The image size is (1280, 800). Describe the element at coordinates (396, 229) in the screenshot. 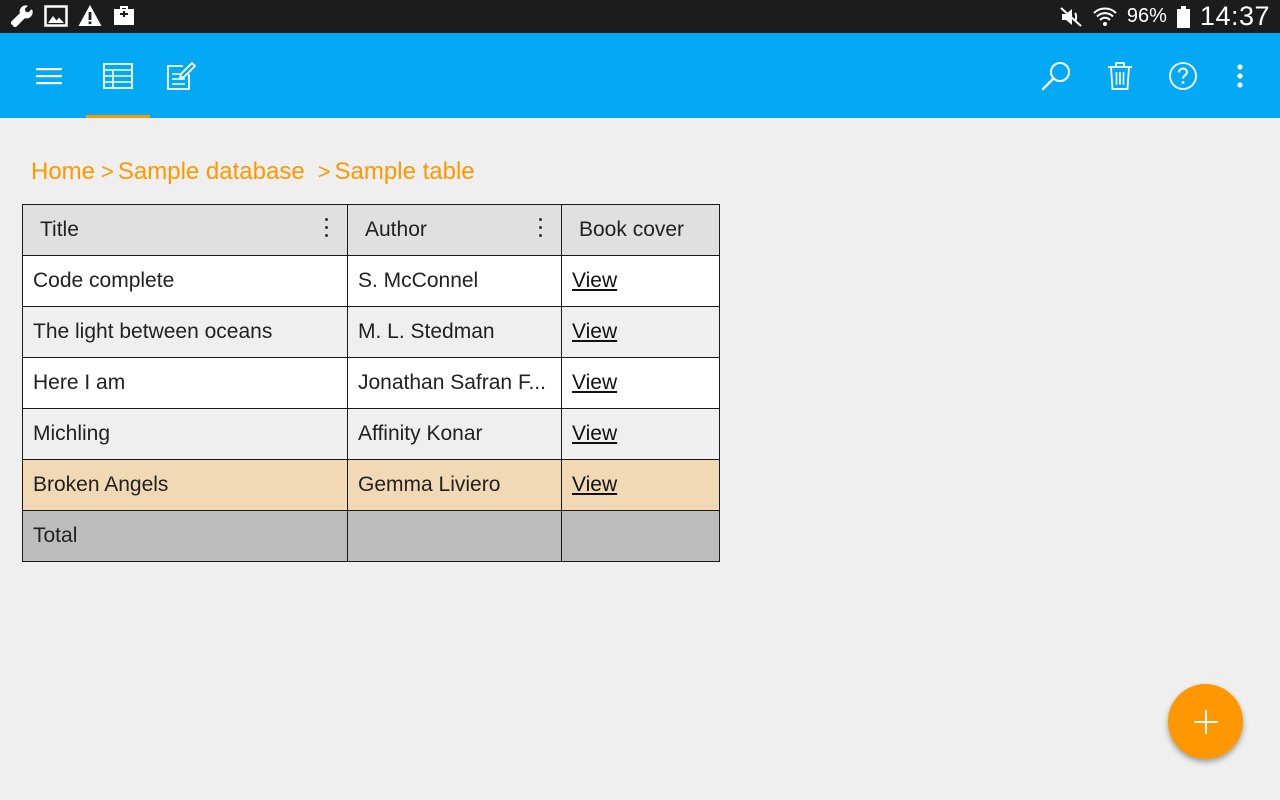

I see `column-header-label: Author` at that location.